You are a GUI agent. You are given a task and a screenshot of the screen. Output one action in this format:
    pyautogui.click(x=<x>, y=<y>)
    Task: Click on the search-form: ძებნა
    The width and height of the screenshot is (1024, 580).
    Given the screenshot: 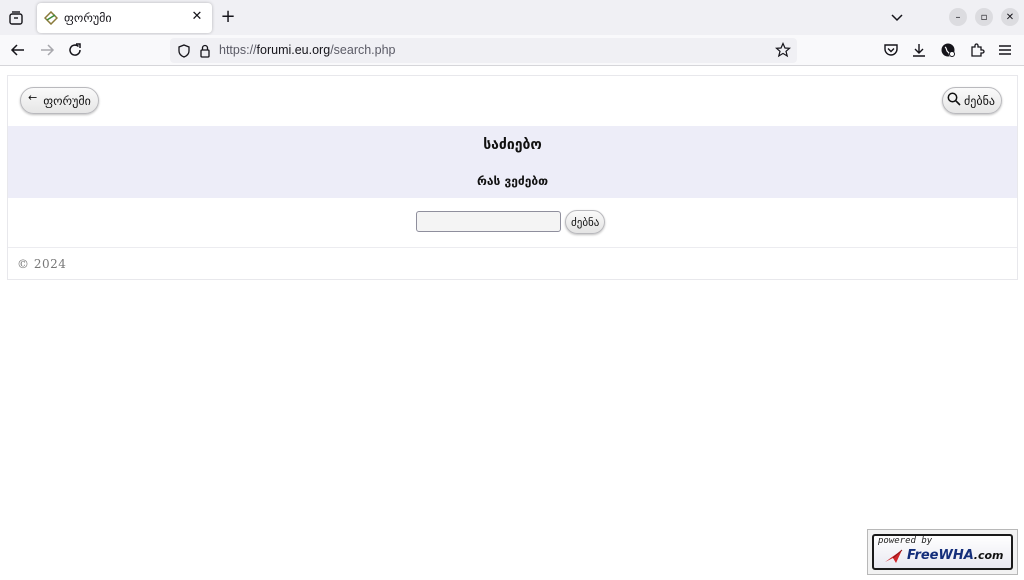 What is the action you would take?
    pyautogui.click(x=512, y=223)
    